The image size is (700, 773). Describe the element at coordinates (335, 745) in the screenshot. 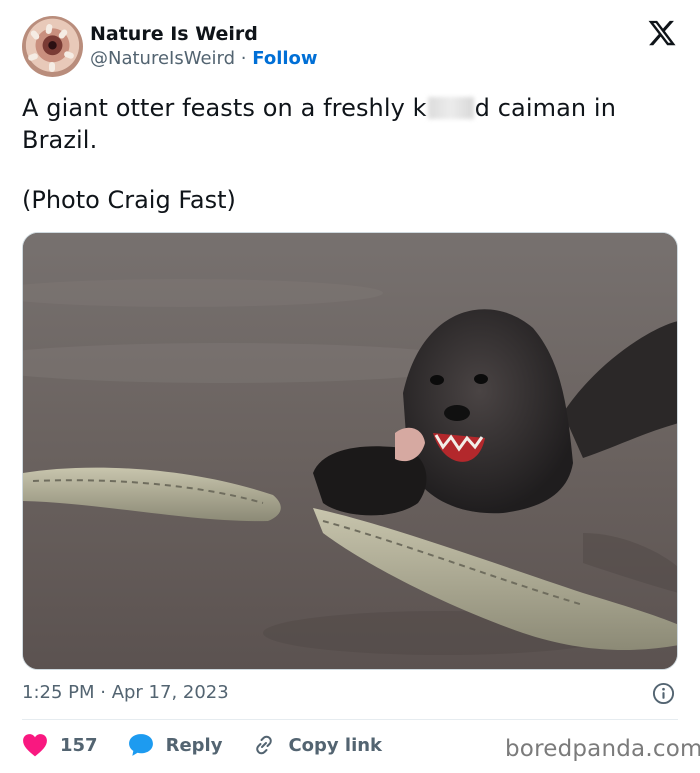

I see `copy-link-label: Copy link` at that location.